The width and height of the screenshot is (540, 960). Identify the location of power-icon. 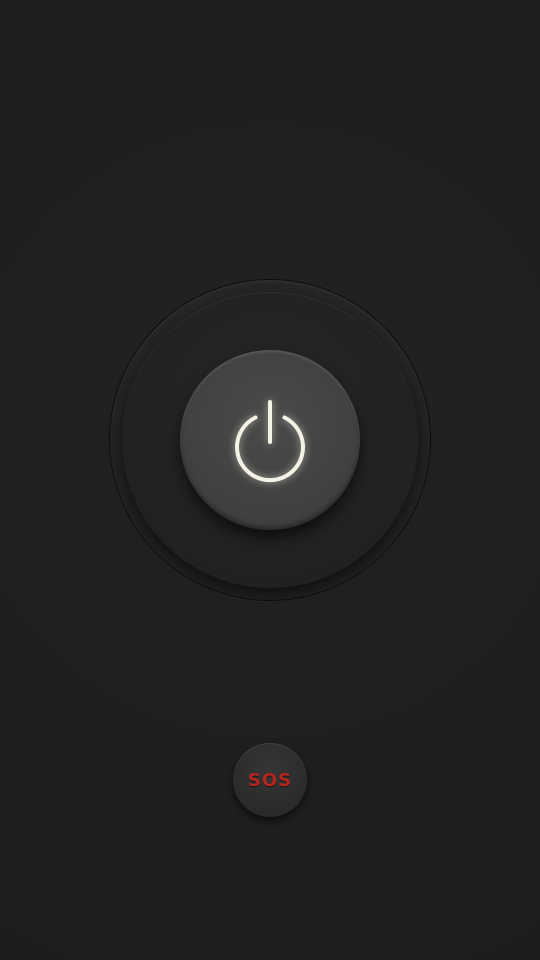
(270, 441).